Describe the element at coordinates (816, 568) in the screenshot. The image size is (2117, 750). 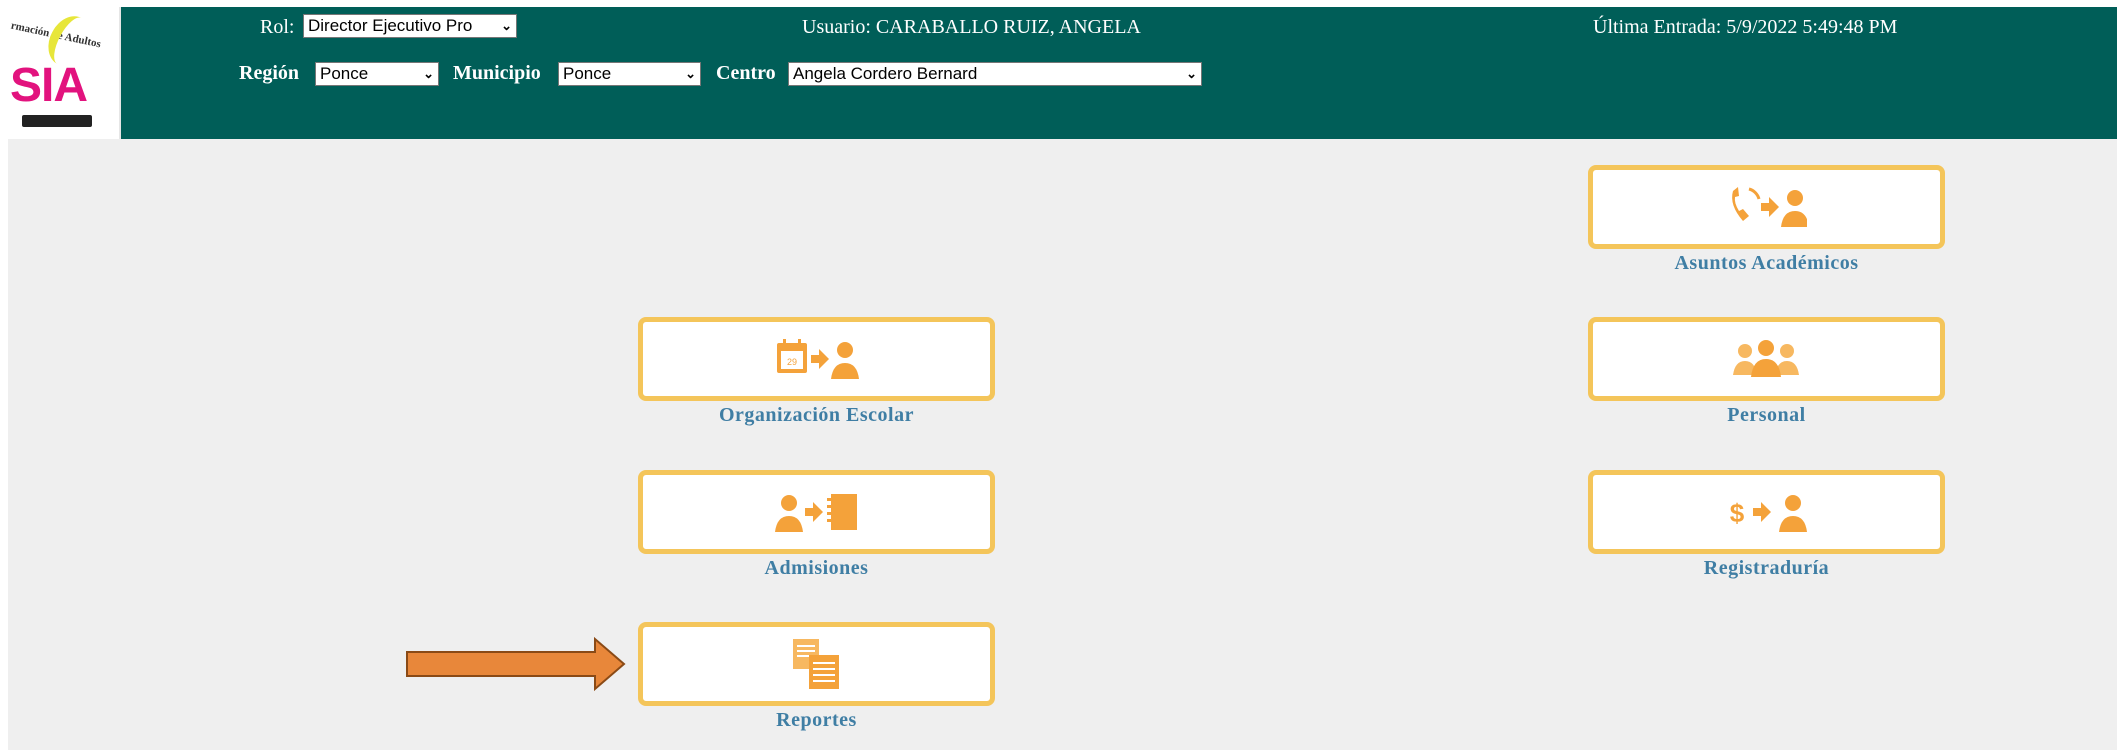
I see `admisiones-label: Admisiones` at that location.